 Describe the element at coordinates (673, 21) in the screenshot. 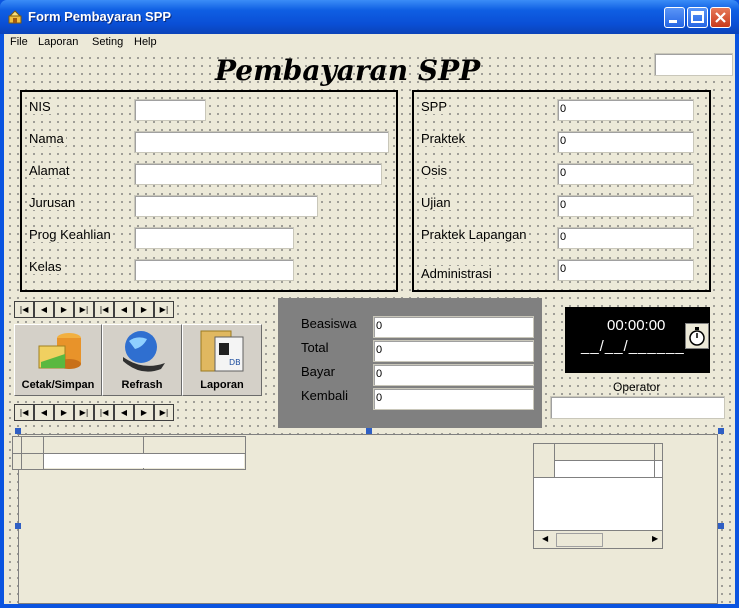

I see `minimize-icon` at that location.